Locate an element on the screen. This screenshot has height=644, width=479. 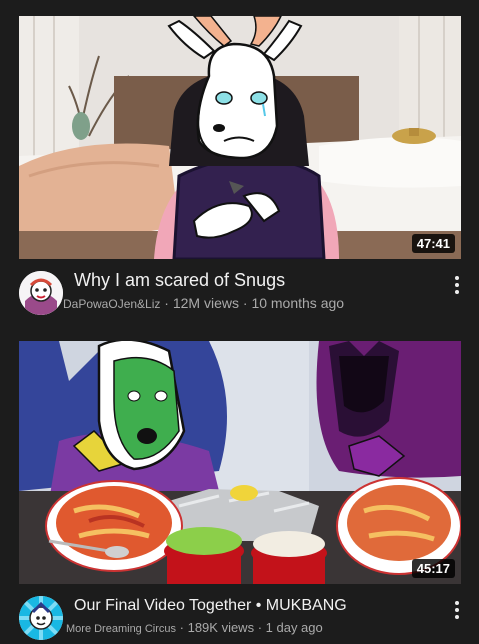
video-title: Why I am scared of Snugs is located at coordinates (179, 280).